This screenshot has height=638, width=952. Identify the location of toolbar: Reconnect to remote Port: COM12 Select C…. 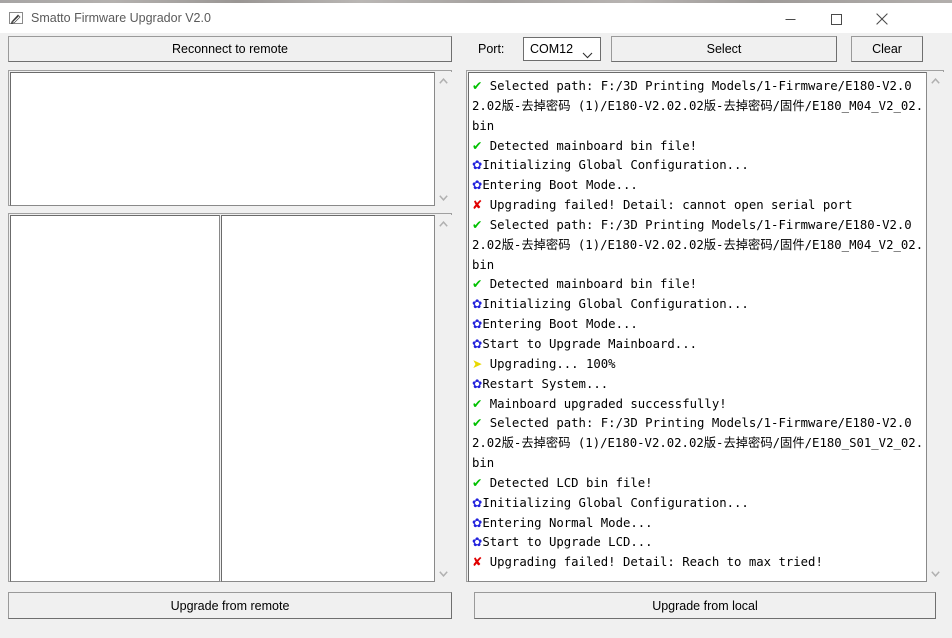
(476, 49).